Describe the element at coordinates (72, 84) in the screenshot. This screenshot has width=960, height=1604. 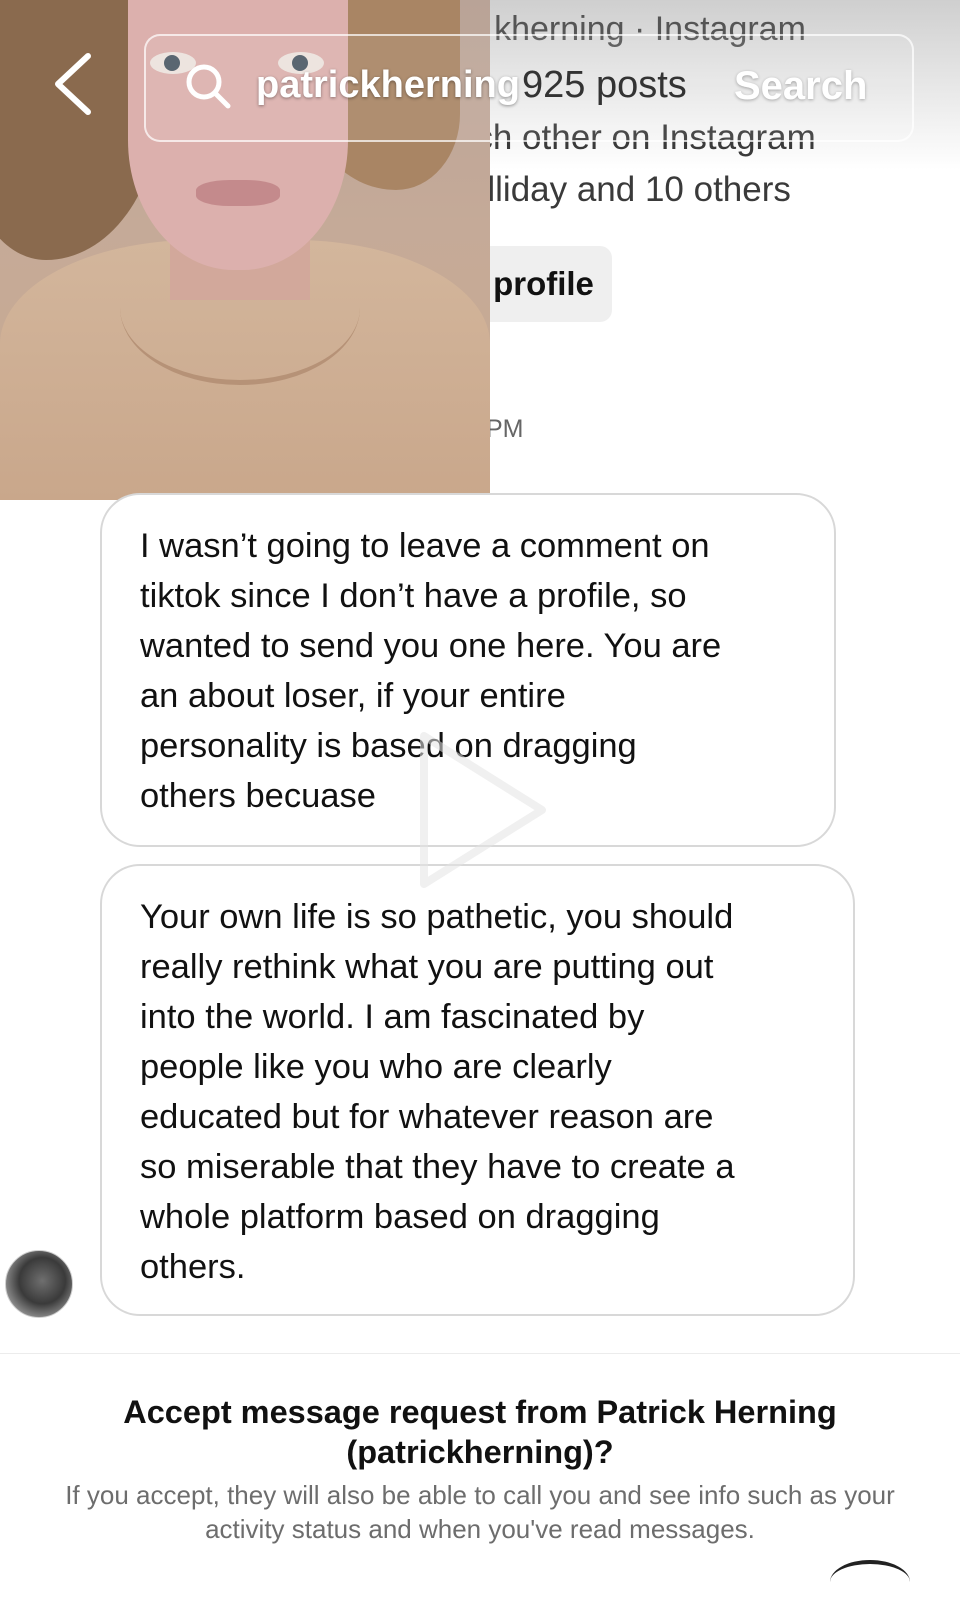
I see `chevron-left-icon` at that location.